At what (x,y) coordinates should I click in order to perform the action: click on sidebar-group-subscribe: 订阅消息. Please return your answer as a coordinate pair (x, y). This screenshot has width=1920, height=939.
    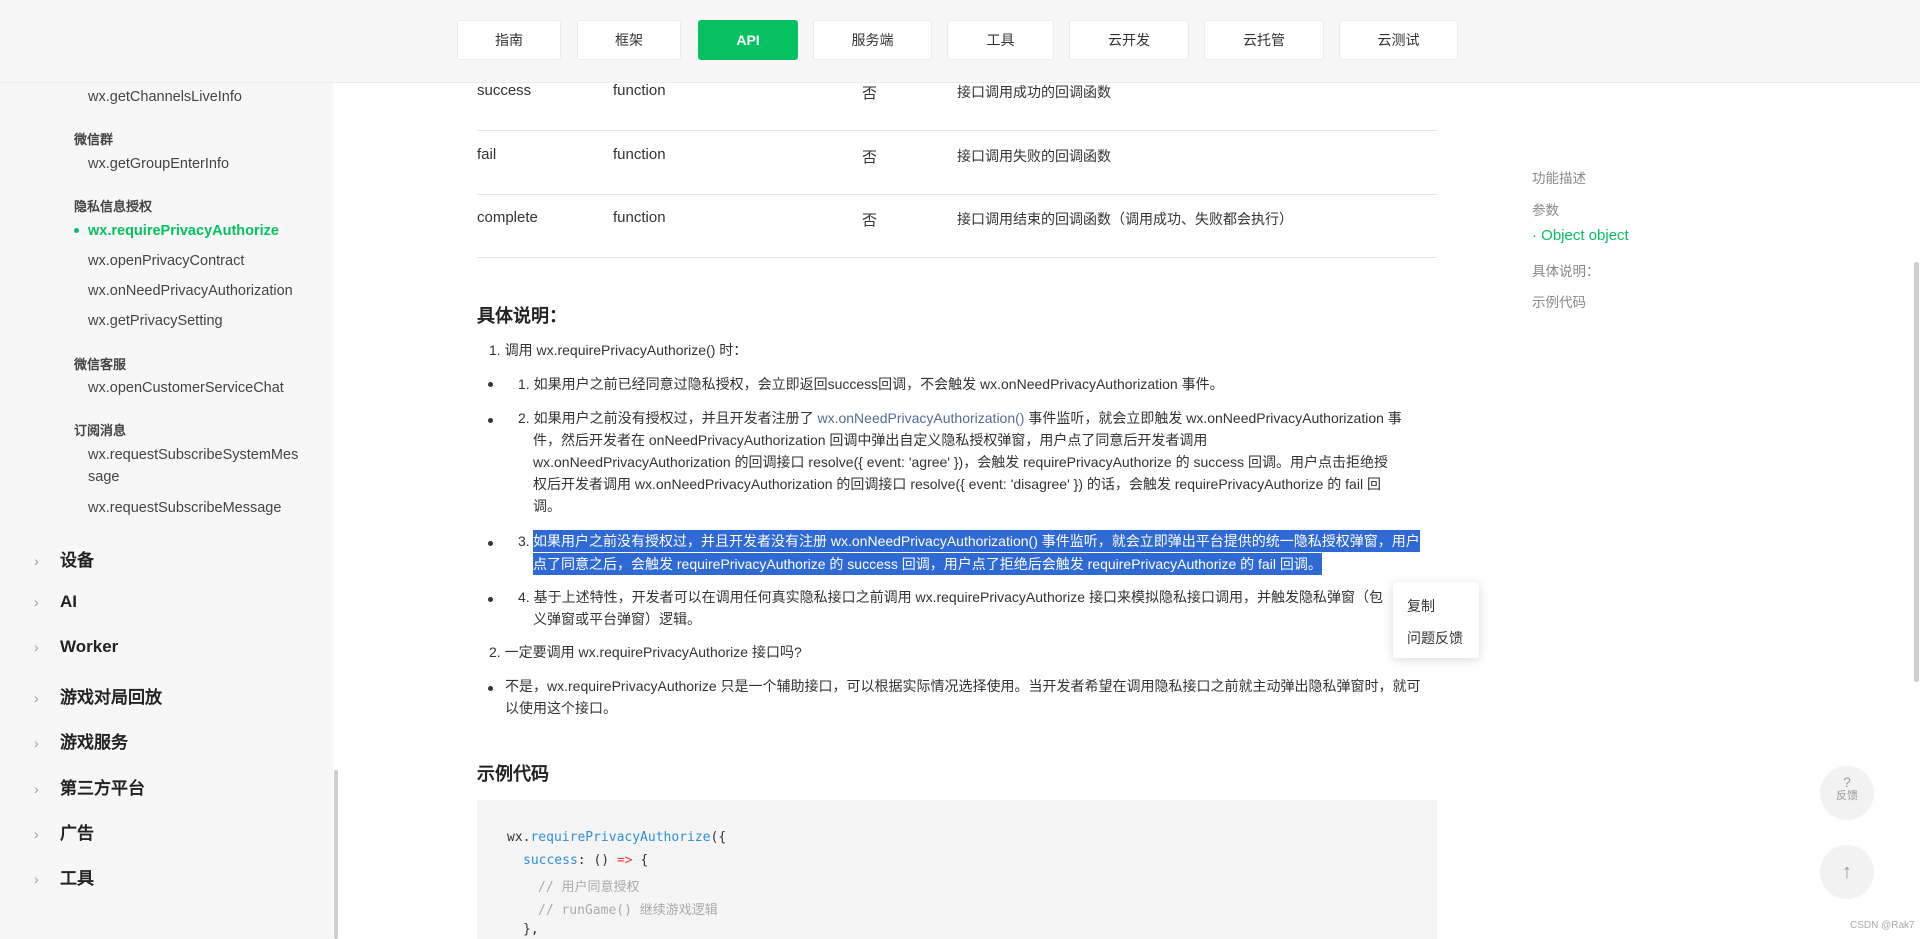
    Looking at the image, I should click on (100, 430).